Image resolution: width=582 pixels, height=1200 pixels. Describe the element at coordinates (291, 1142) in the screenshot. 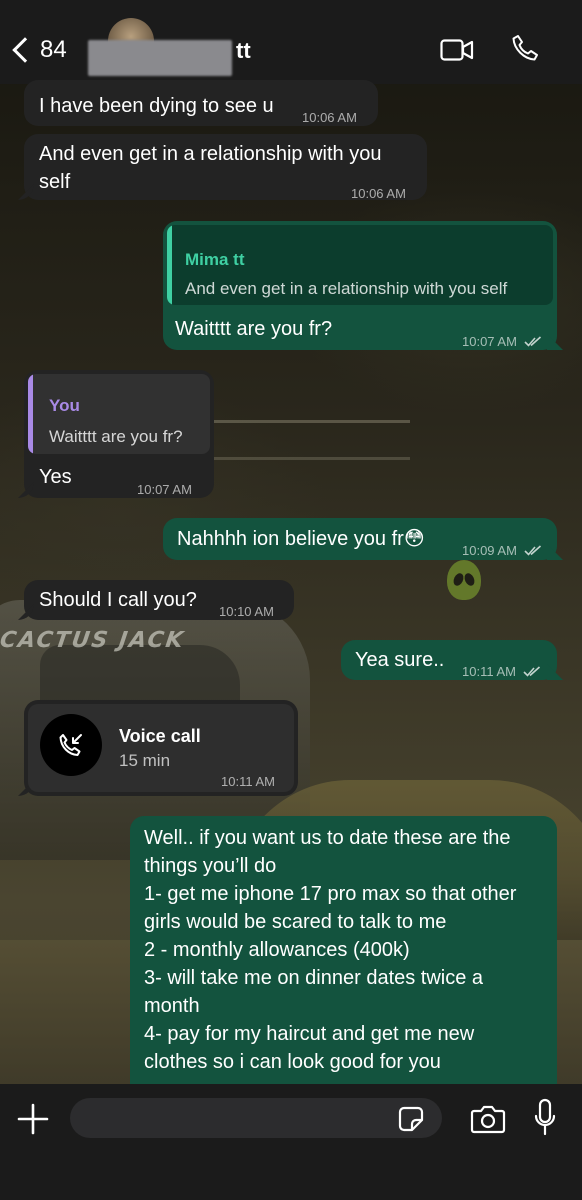

I see `composer-bar` at that location.